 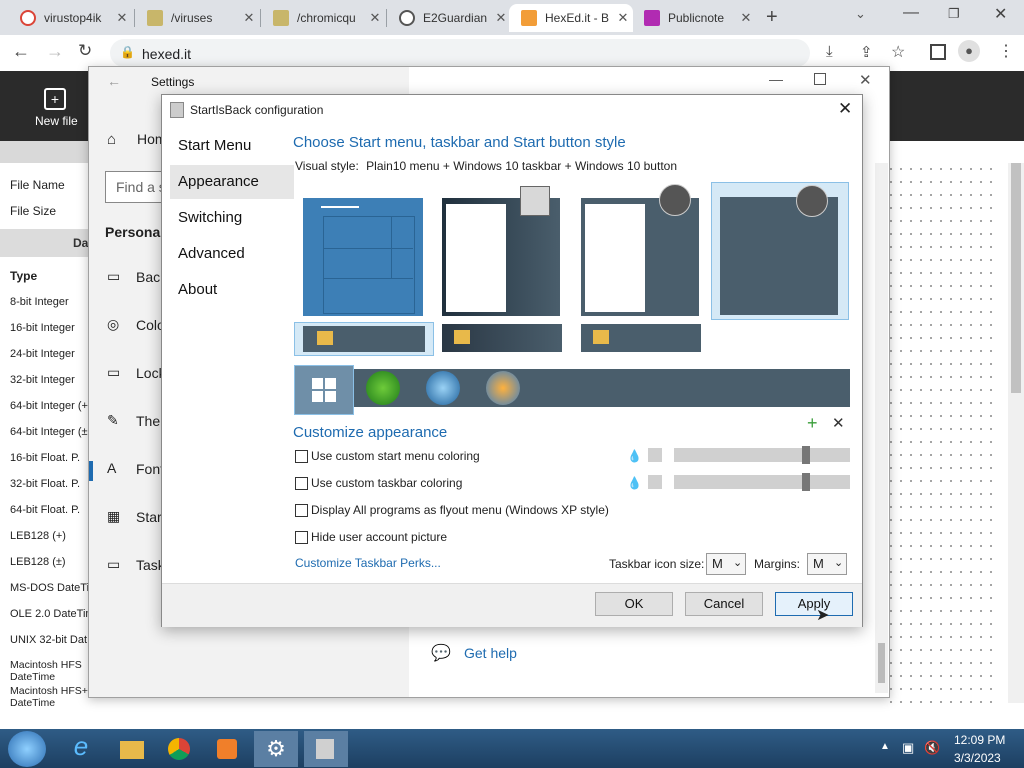 What do you see at coordinates (127, 325) in the screenshot?
I see `settings-nav-item: ◎ Colo` at bounding box center [127, 325].